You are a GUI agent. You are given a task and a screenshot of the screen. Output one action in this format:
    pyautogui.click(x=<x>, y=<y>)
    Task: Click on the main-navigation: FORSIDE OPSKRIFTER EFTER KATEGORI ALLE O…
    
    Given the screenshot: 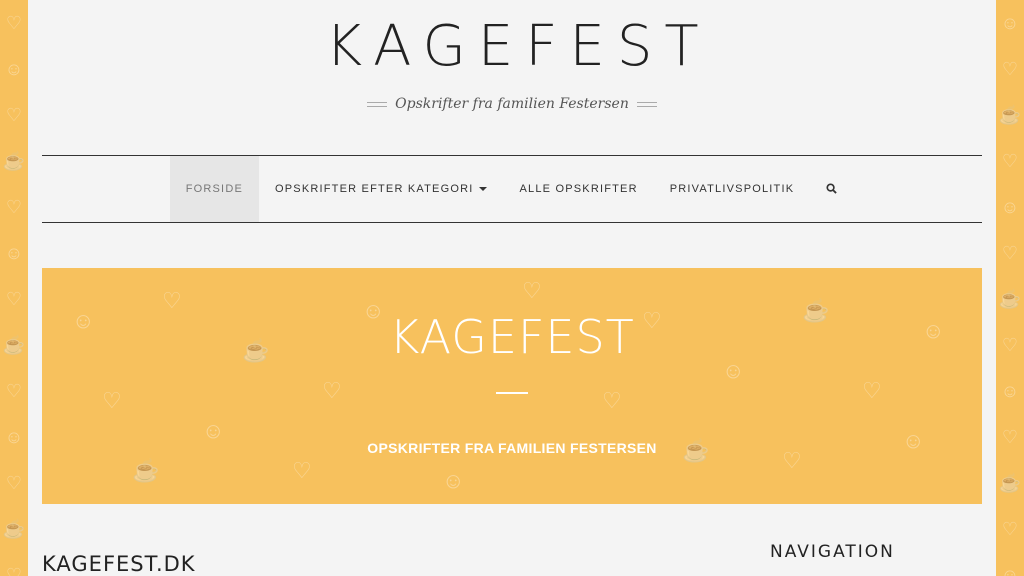 What is the action you would take?
    pyautogui.click(x=512, y=189)
    